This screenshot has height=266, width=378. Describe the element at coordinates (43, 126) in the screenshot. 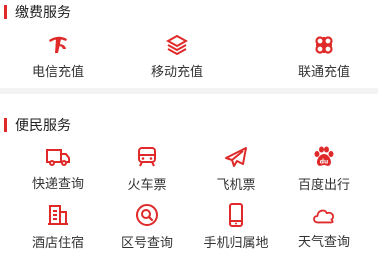

I see `section-title: 便民服务` at that location.